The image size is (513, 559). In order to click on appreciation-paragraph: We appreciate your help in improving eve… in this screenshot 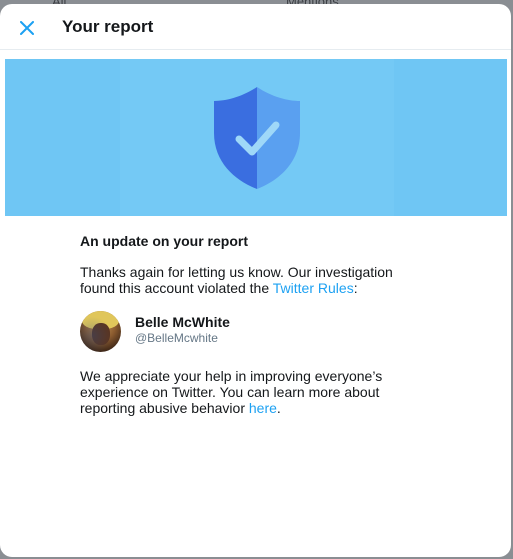, I will do `click(250, 392)`.